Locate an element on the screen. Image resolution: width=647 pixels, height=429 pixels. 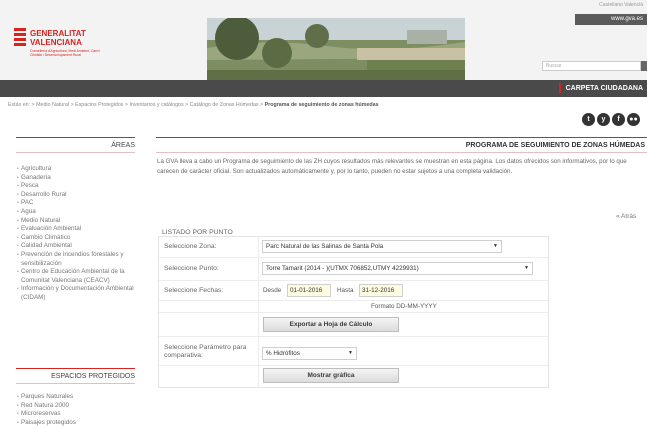
sidebar-item-parques-naturales: Parques Naturales is located at coordinates (82, 397).